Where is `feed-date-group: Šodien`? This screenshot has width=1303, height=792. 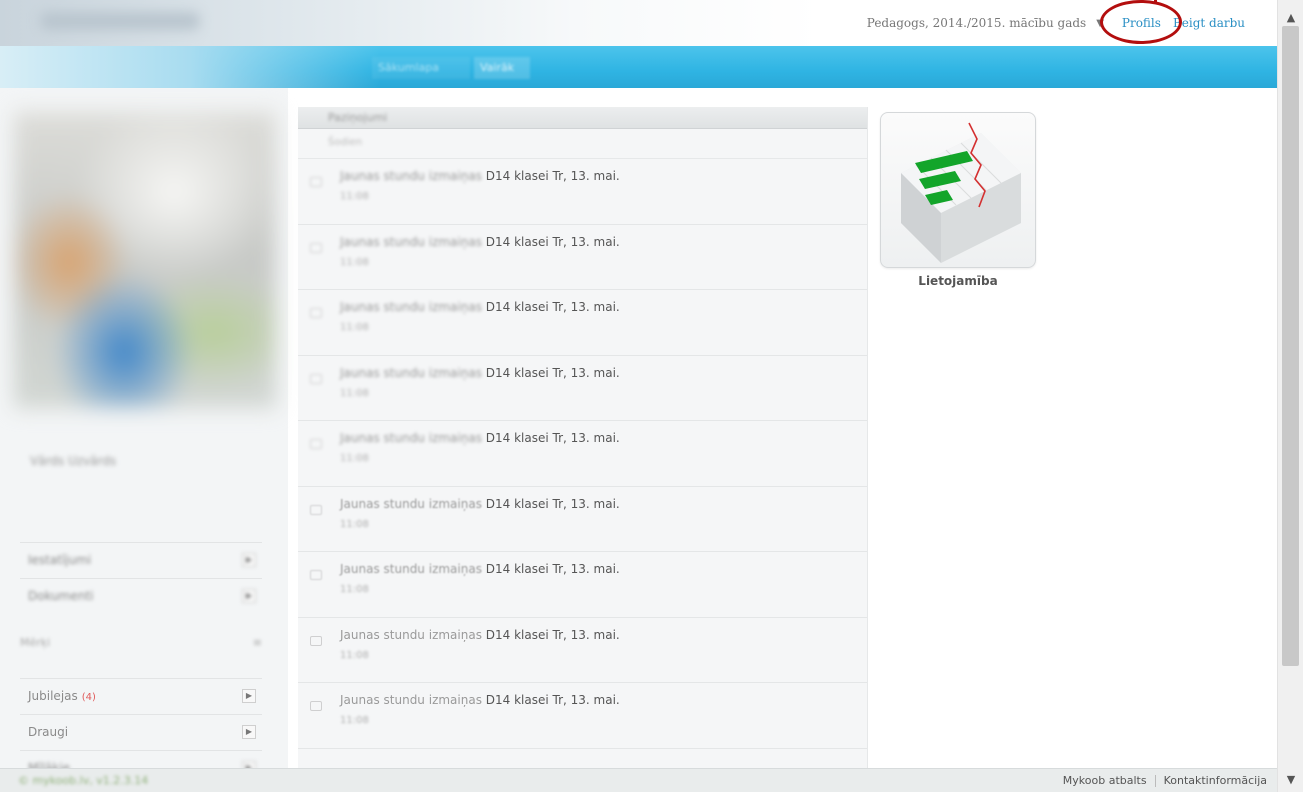
feed-date-group: Šodien is located at coordinates (345, 142).